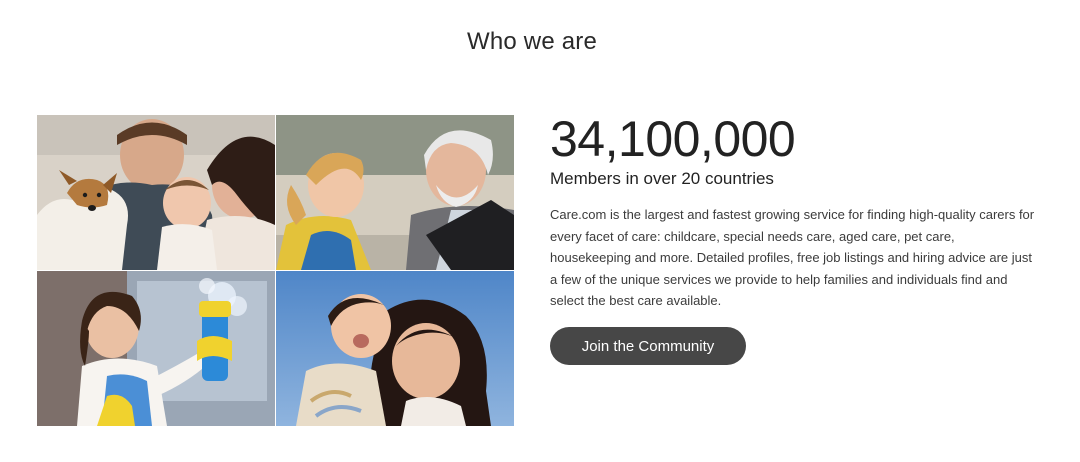  I want to click on join-community-button: Join the Community, so click(648, 346).